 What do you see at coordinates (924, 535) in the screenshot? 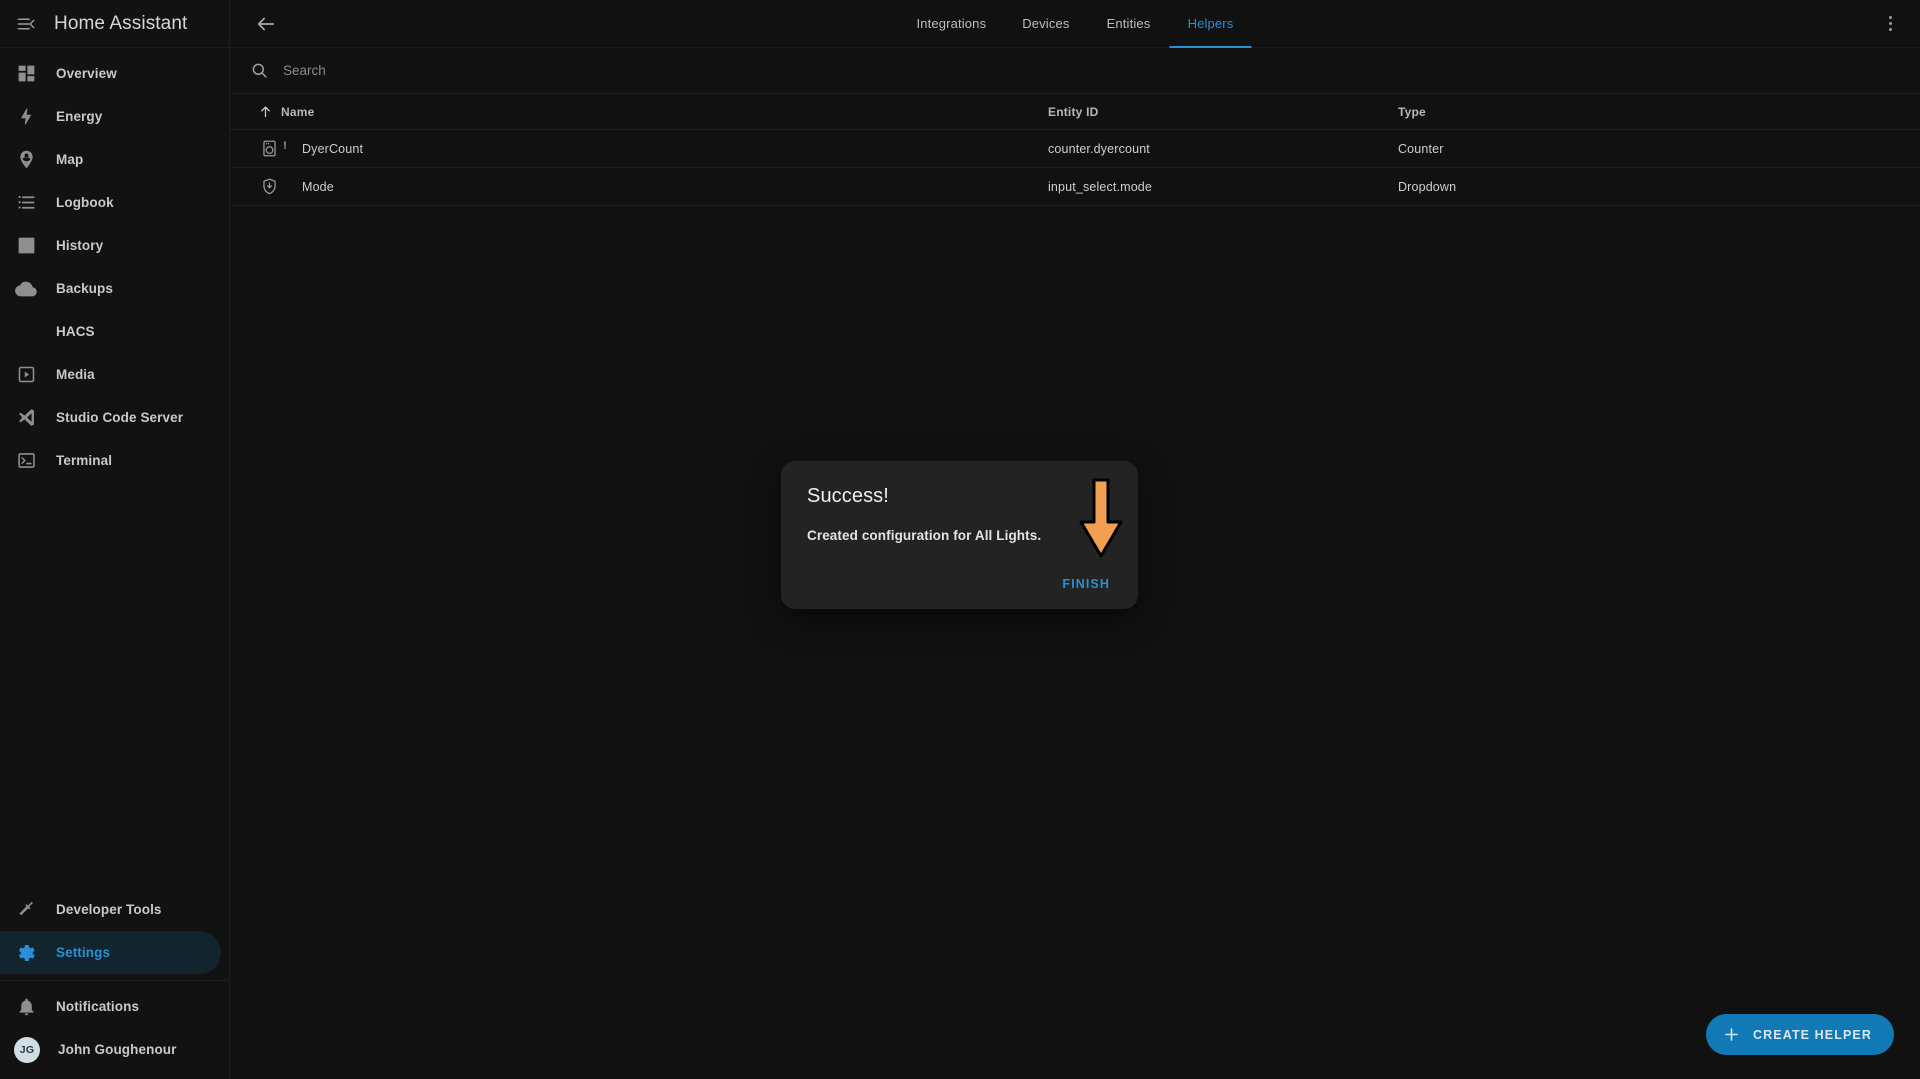
I see `dialog-message: Created configuration for All Lights.` at bounding box center [924, 535].